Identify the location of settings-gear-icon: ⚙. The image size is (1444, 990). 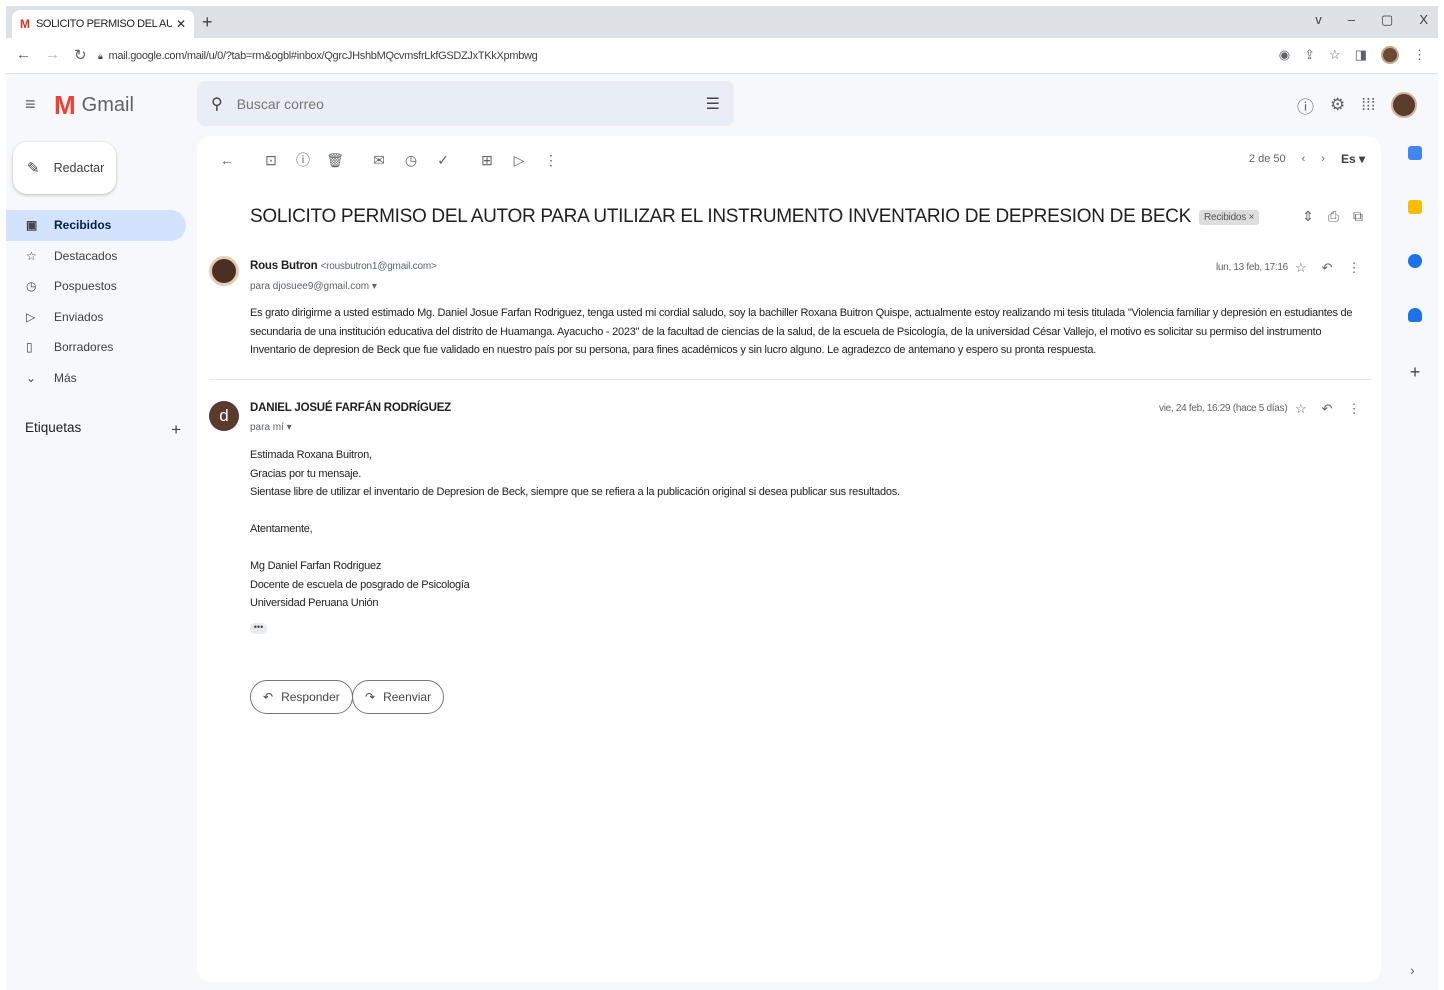
(1337, 105).